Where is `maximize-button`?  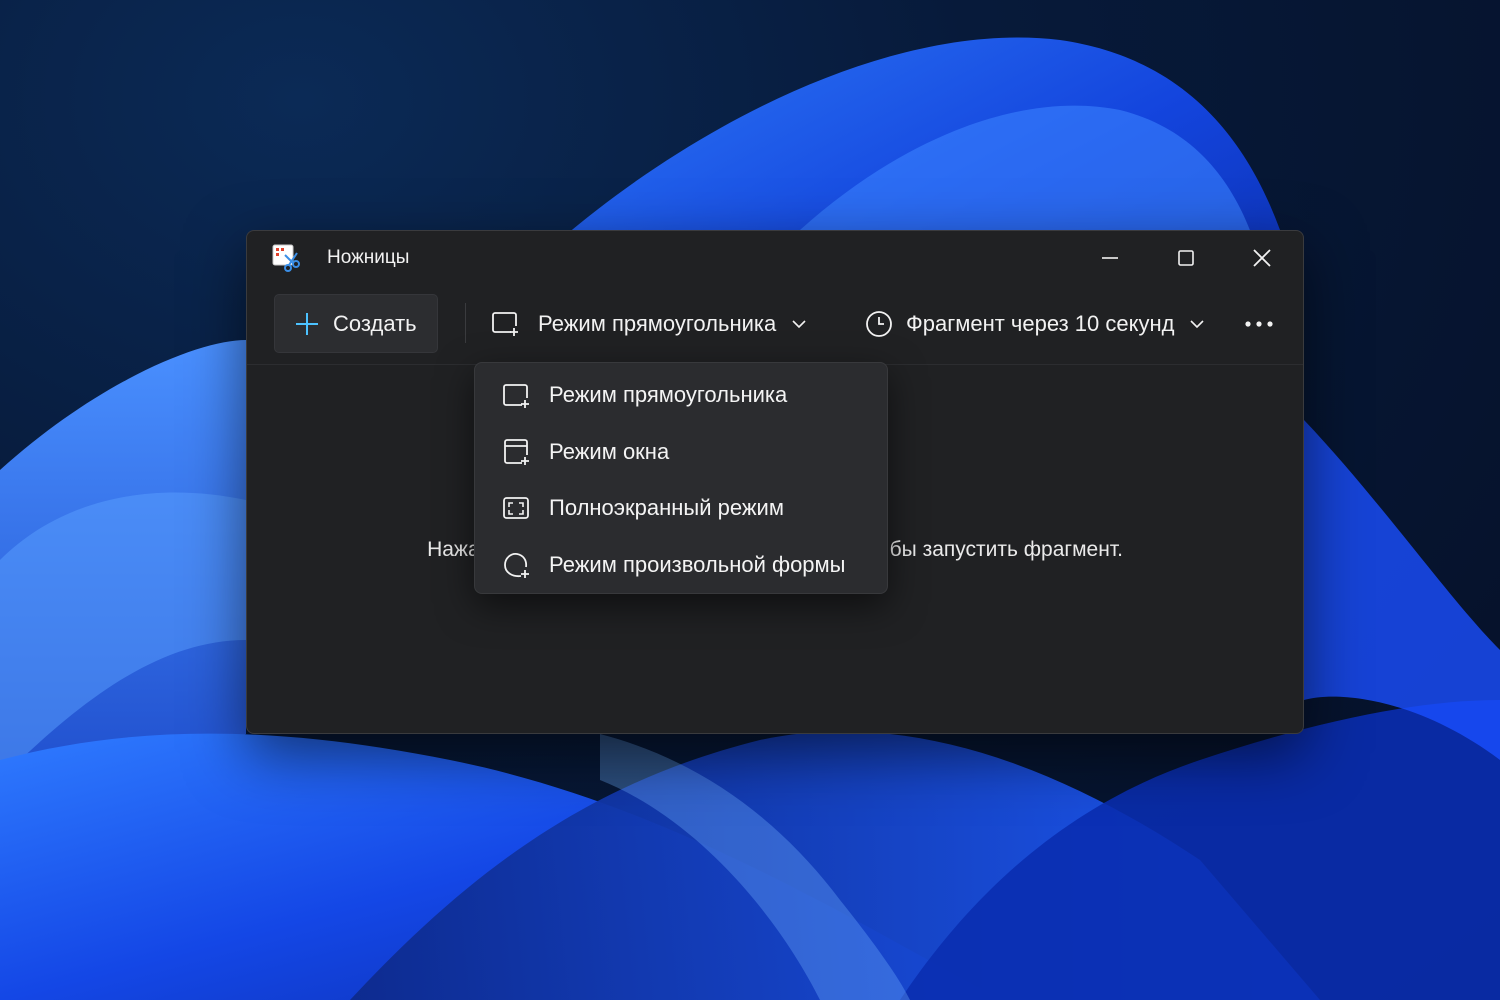
maximize-button is located at coordinates (1186, 258).